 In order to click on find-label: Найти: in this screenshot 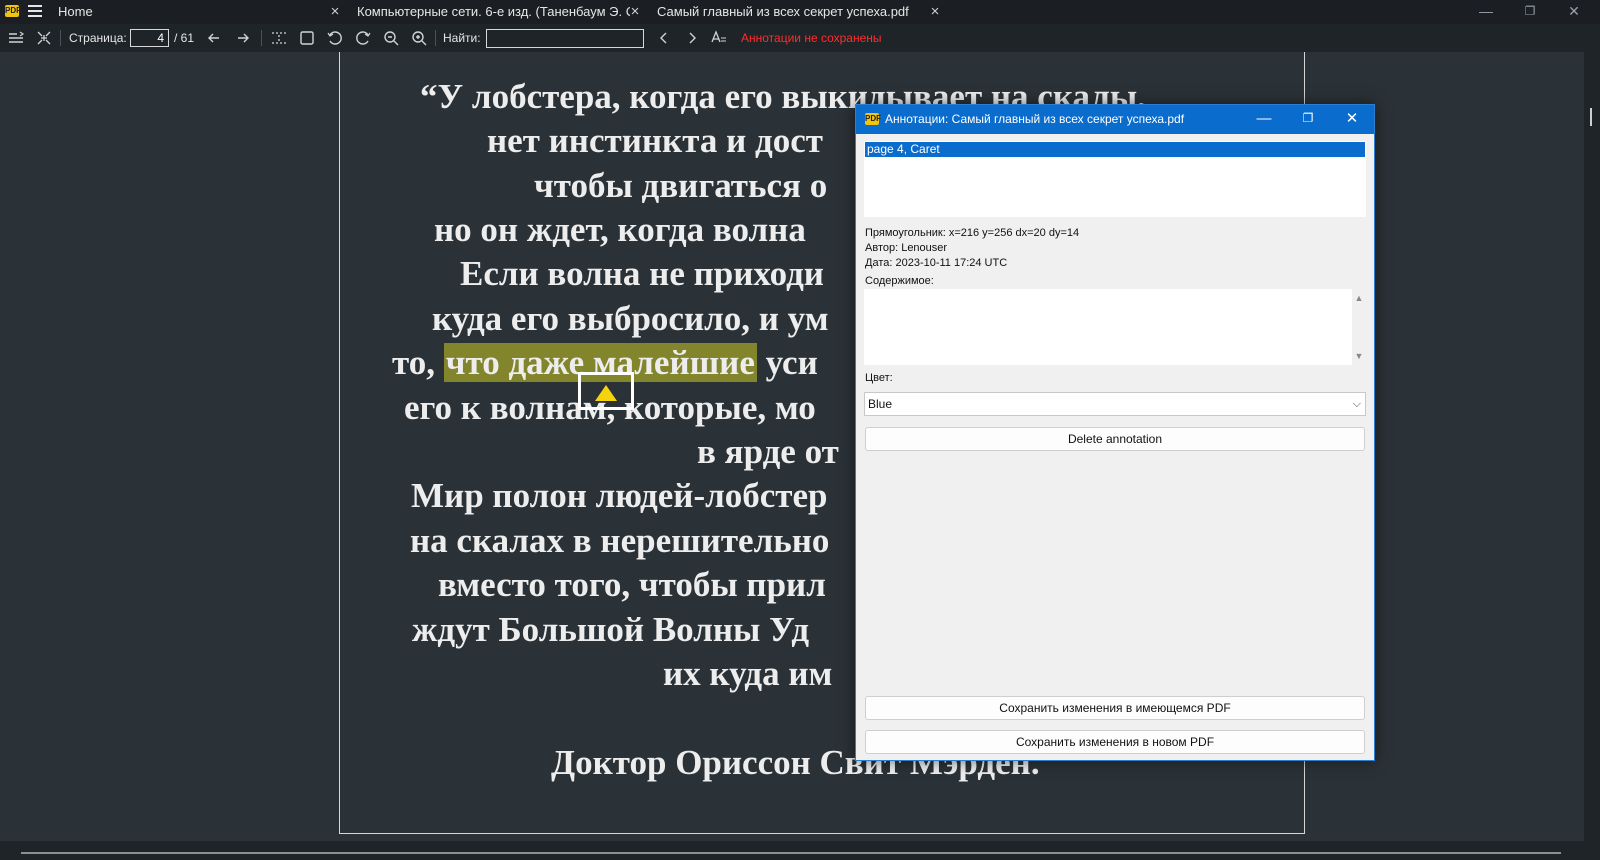, I will do `click(462, 38)`.